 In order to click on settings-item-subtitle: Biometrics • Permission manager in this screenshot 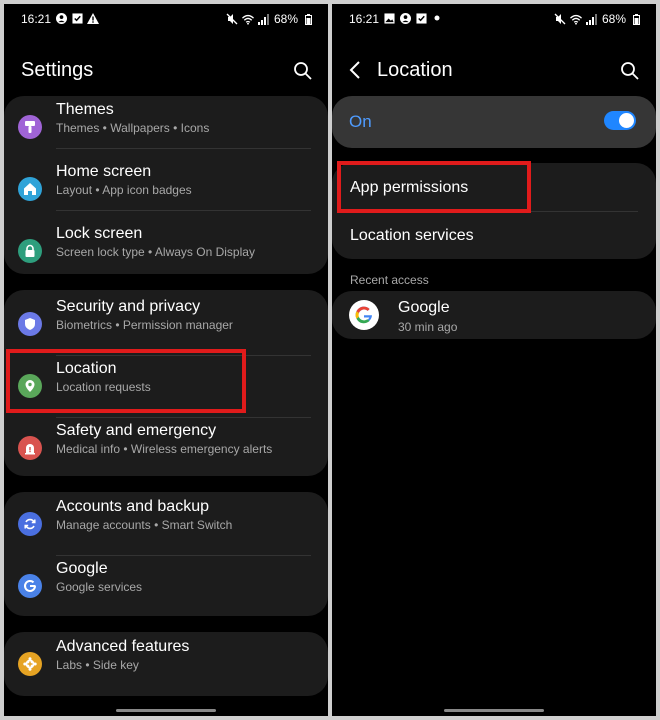, I will do `click(144, 325)`.